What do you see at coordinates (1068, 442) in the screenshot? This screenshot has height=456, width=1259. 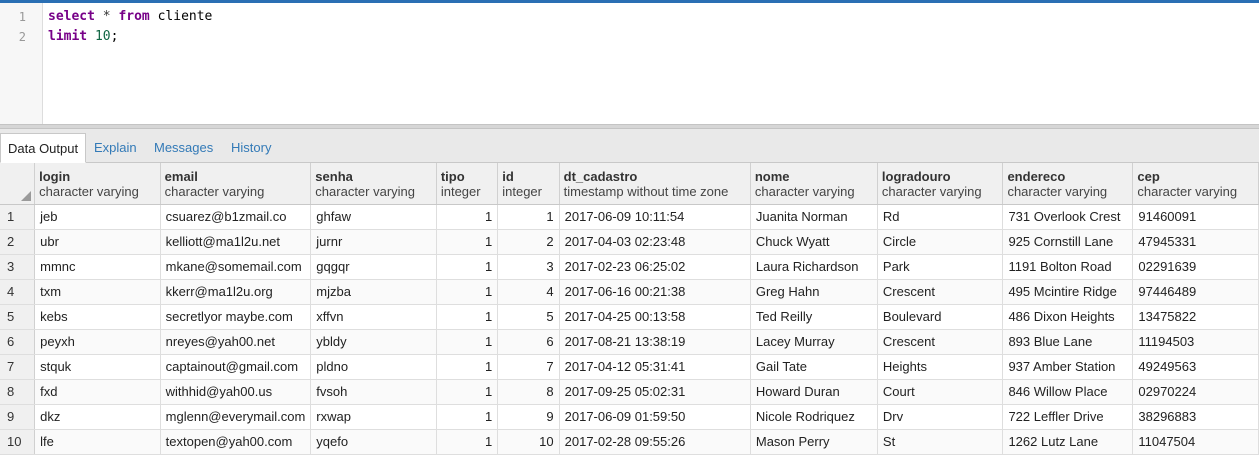 I see `cell-endereco: 1262 Lutz Lane` at bounding box center [1068, 442].